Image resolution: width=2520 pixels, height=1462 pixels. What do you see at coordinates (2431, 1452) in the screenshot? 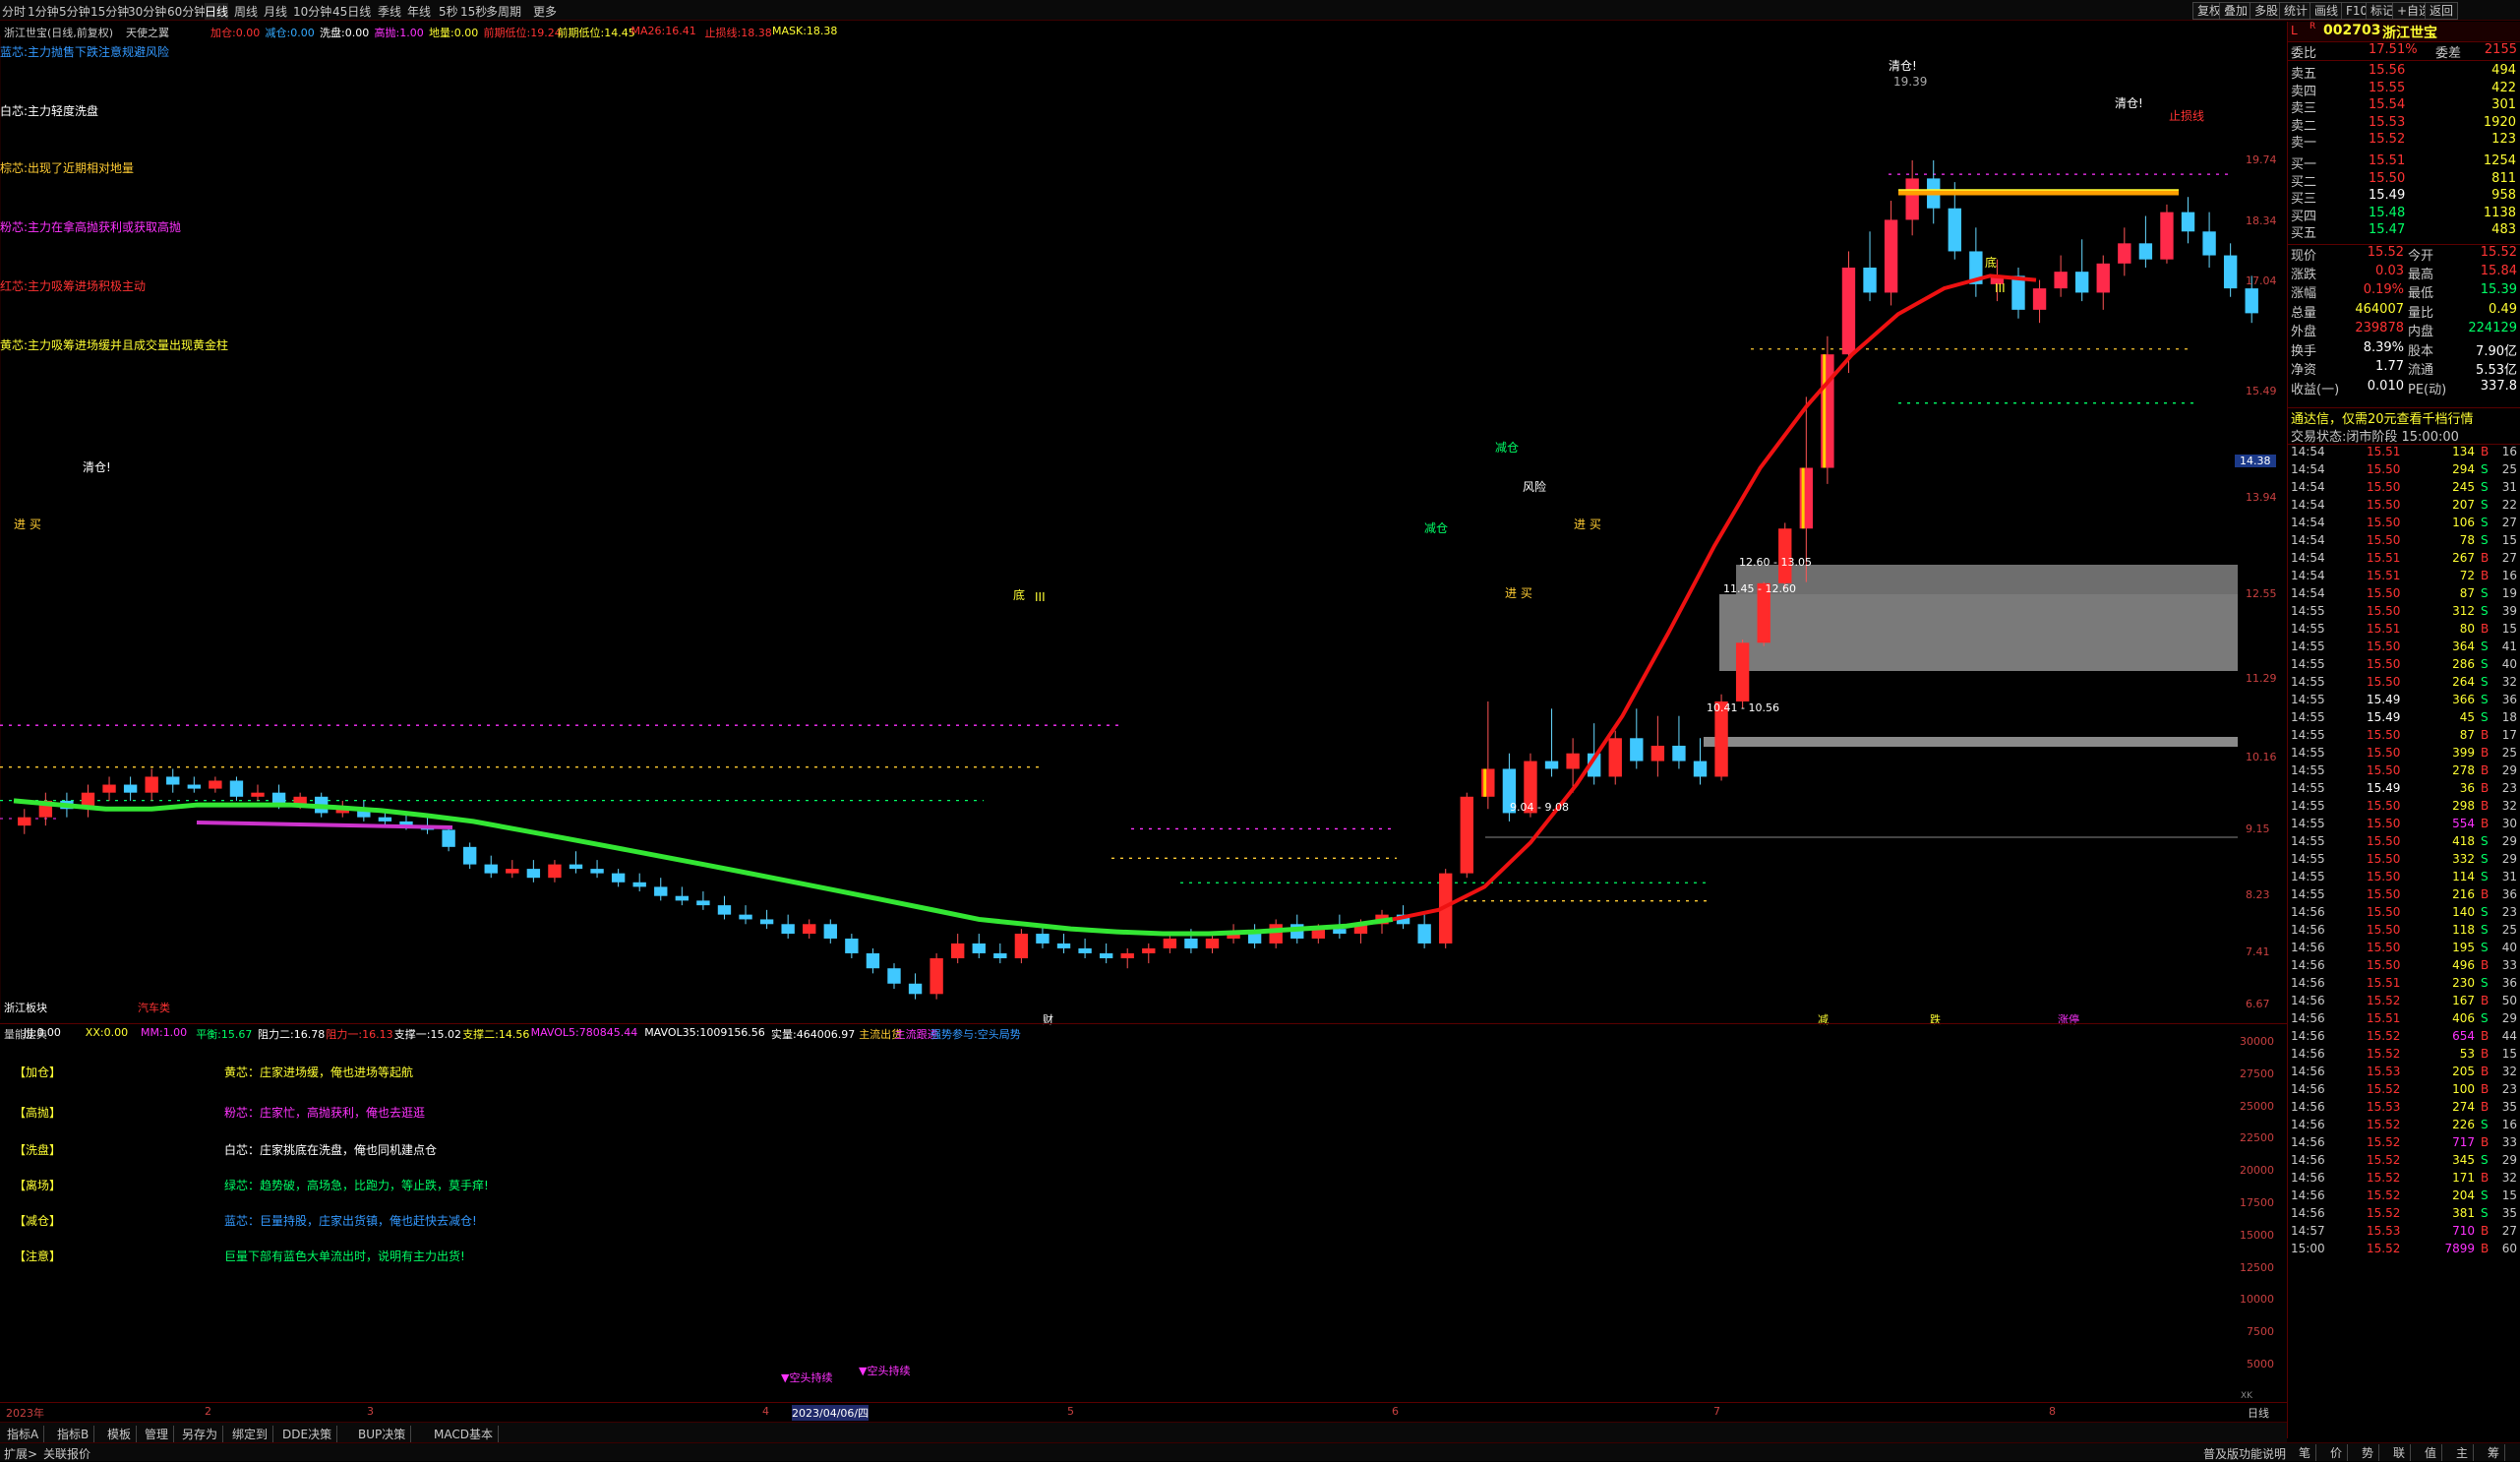
I see `panel-tab: 值` at bounding box center [2431, 1452].